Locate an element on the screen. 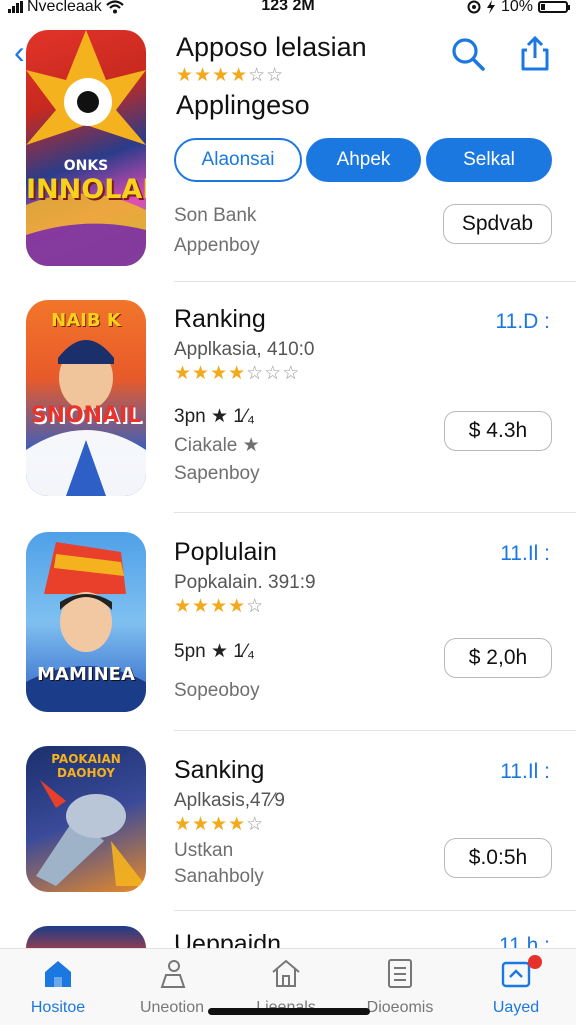 This screenshot has width=576, height=1025. ranking-tile-top-text: NAIB K is located at coordinates (86, 320).